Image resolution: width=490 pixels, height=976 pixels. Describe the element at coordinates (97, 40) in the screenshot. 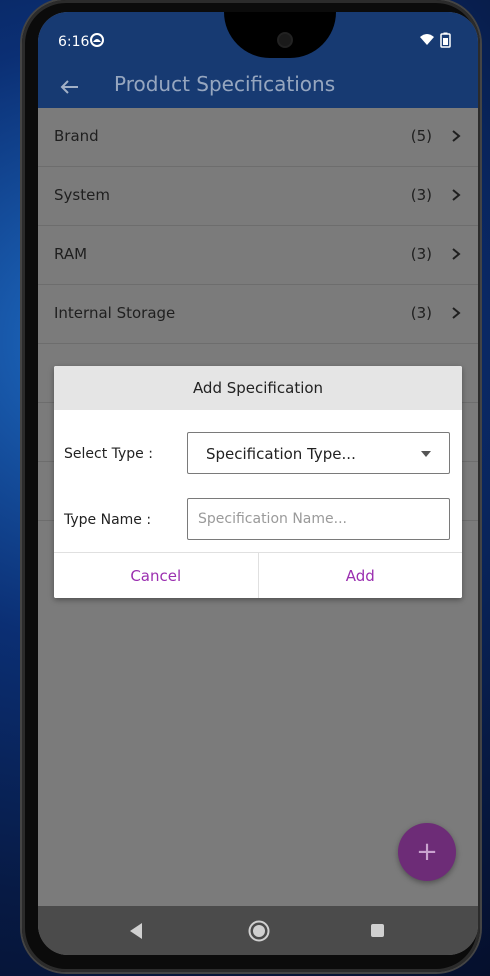

I see `status-notification-icon` at that location.